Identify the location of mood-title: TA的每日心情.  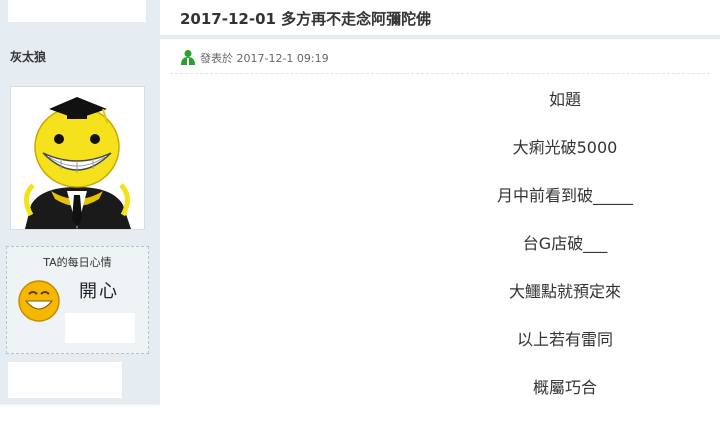
(77, 262).